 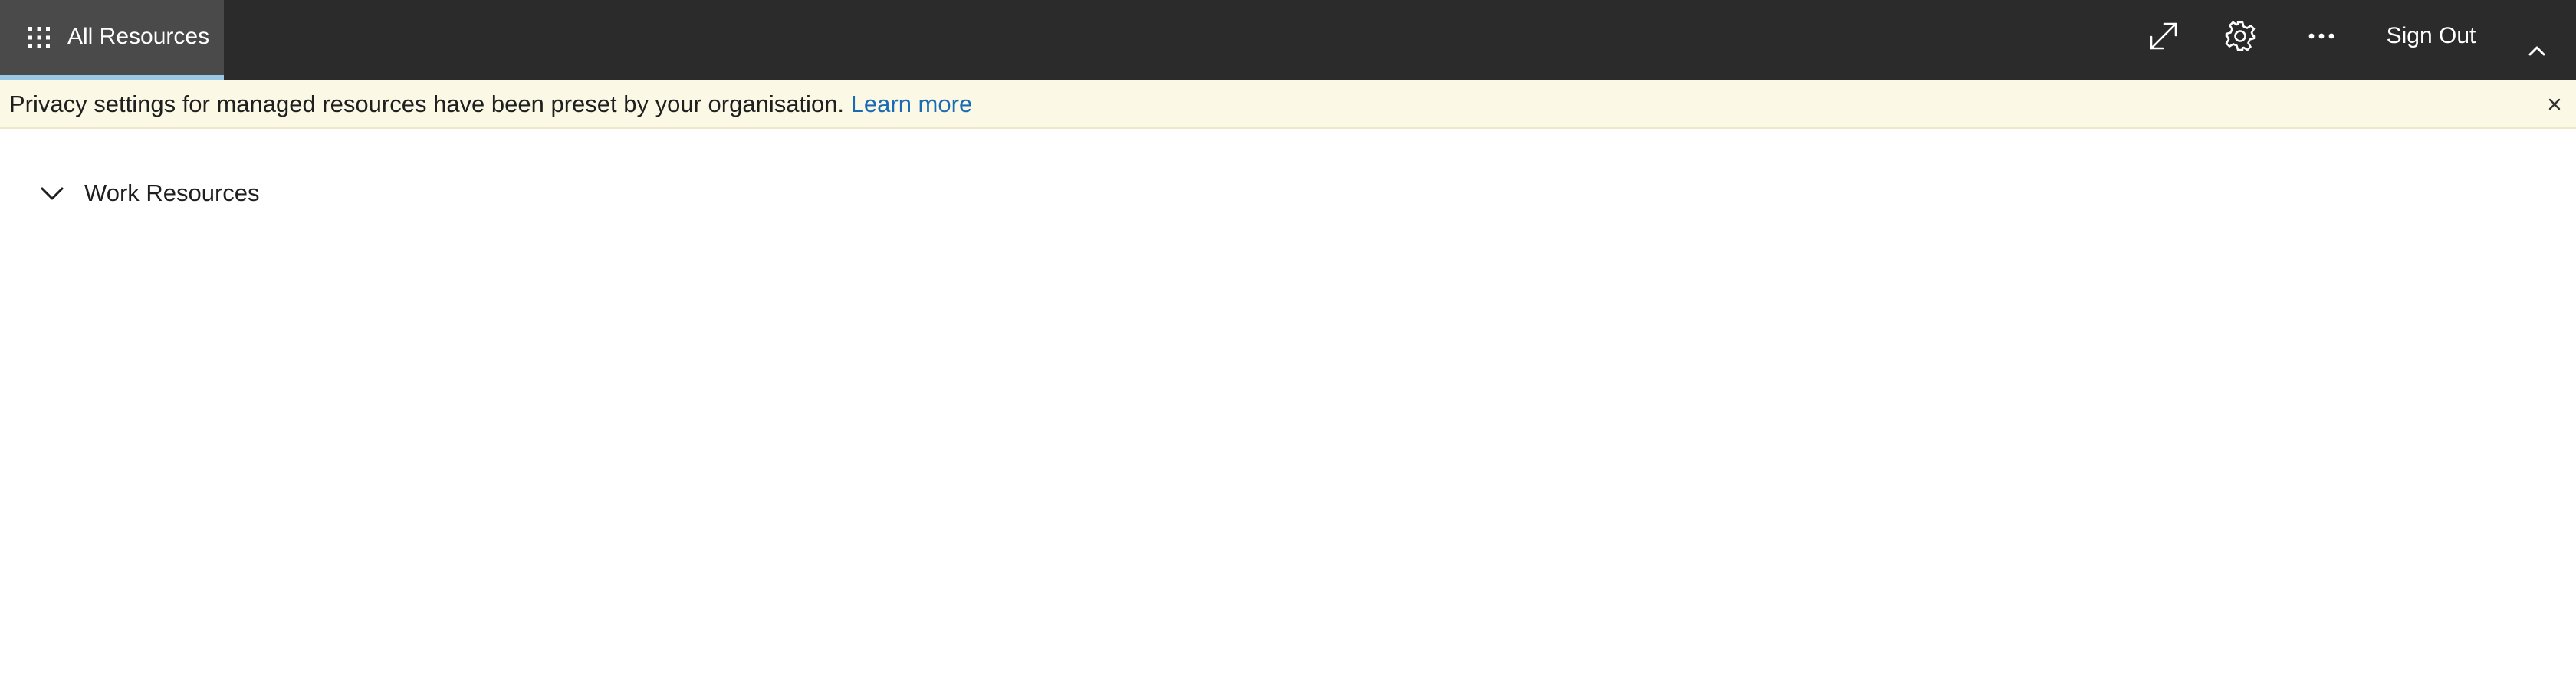 I want to click on expand-button, so click(x=2163, y=36).